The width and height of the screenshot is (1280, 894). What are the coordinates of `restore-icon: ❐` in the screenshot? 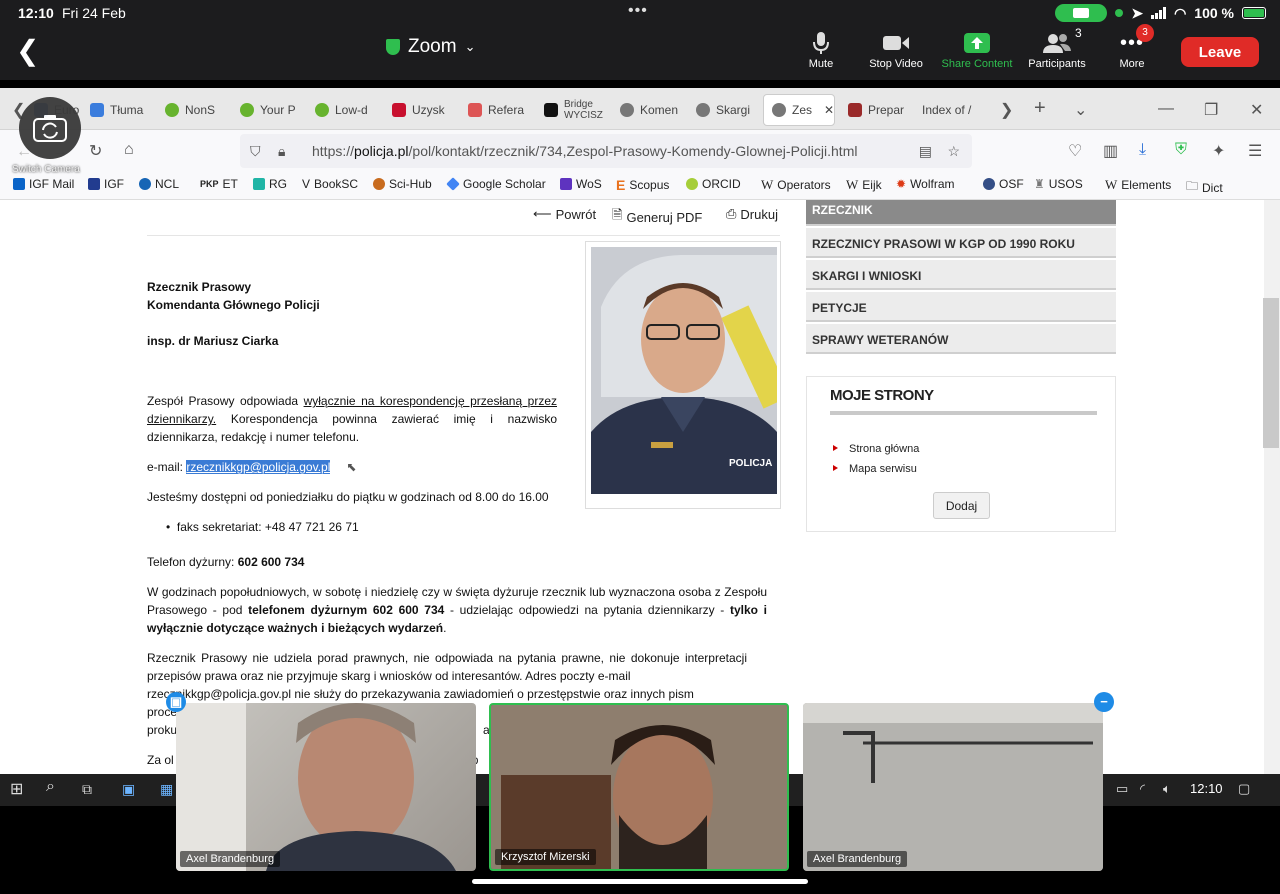 It's located at (1211, 110).